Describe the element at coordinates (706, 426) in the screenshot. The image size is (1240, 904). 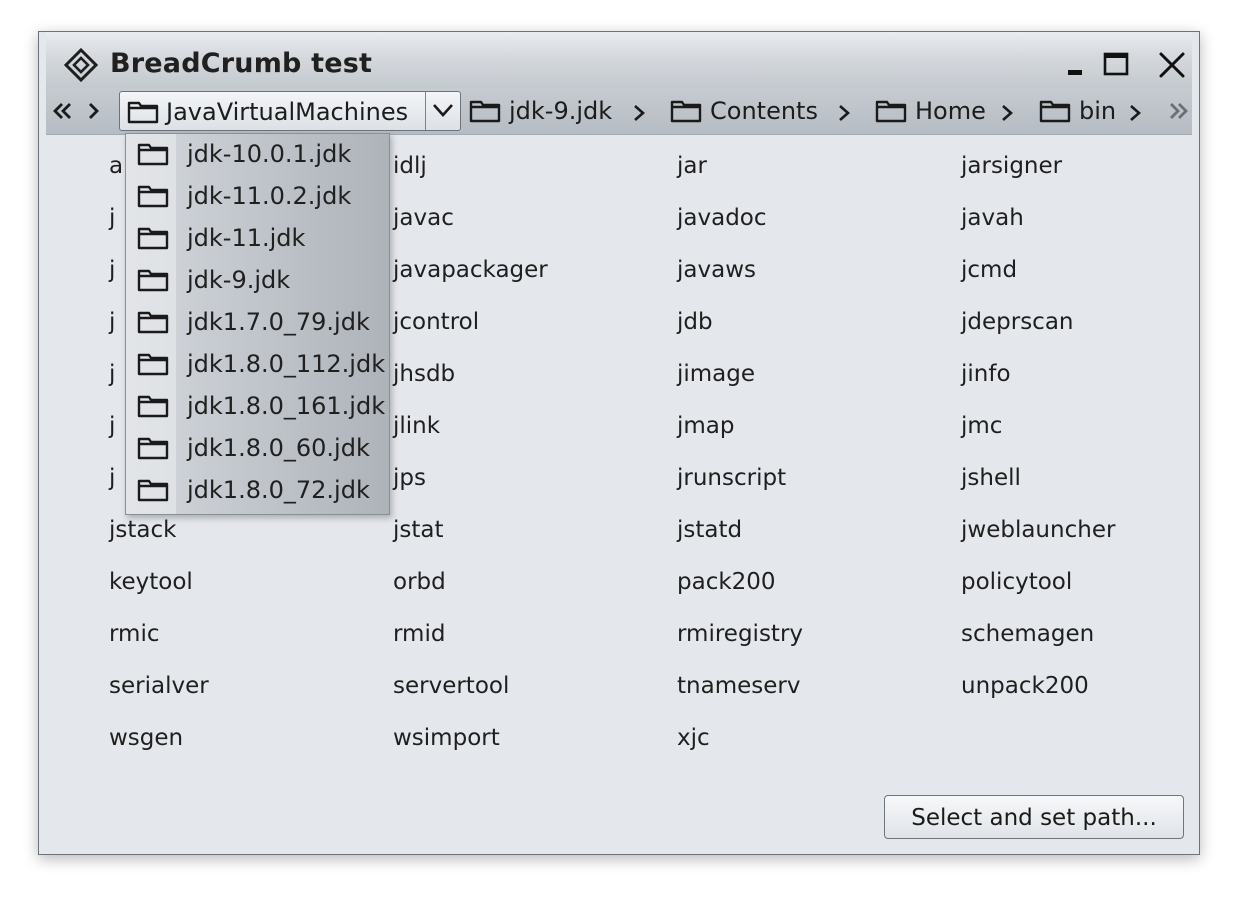
I see `list-item: jmap` at that location.